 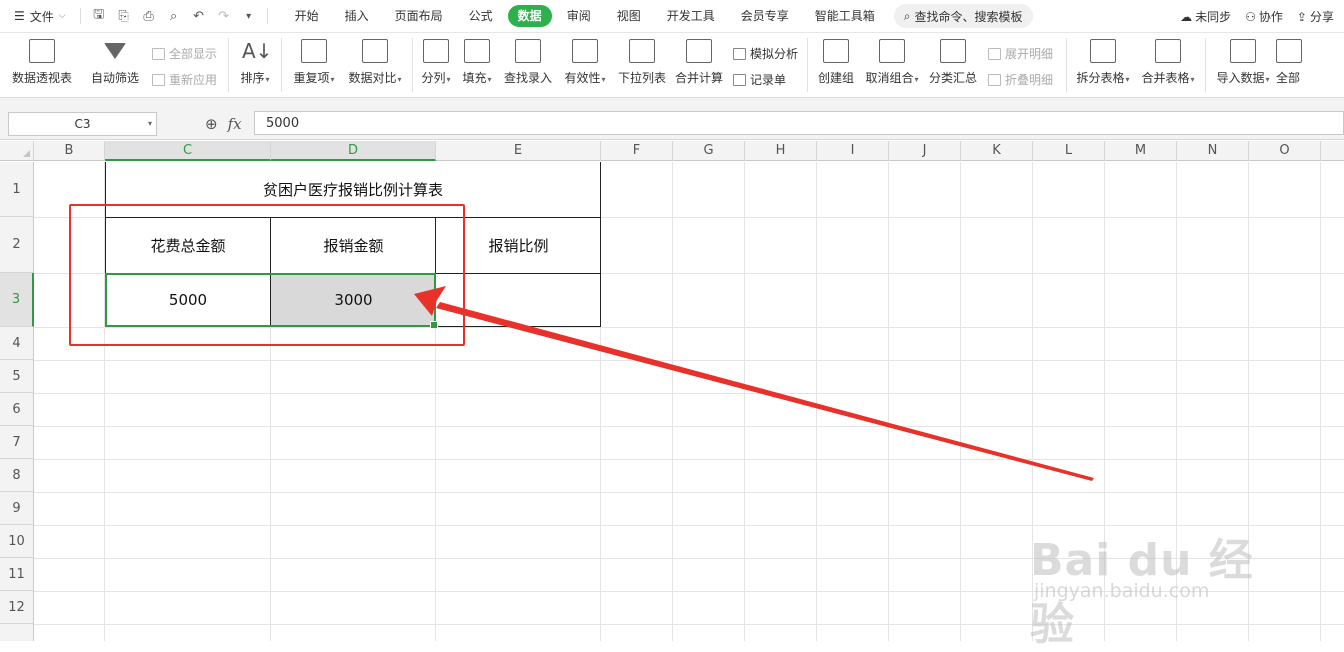 What do you see at coordinates (1122, 591) in the screenshot?
I see `watermark-url: jingyan.baidu.com` at bounding box center [1122, 591].